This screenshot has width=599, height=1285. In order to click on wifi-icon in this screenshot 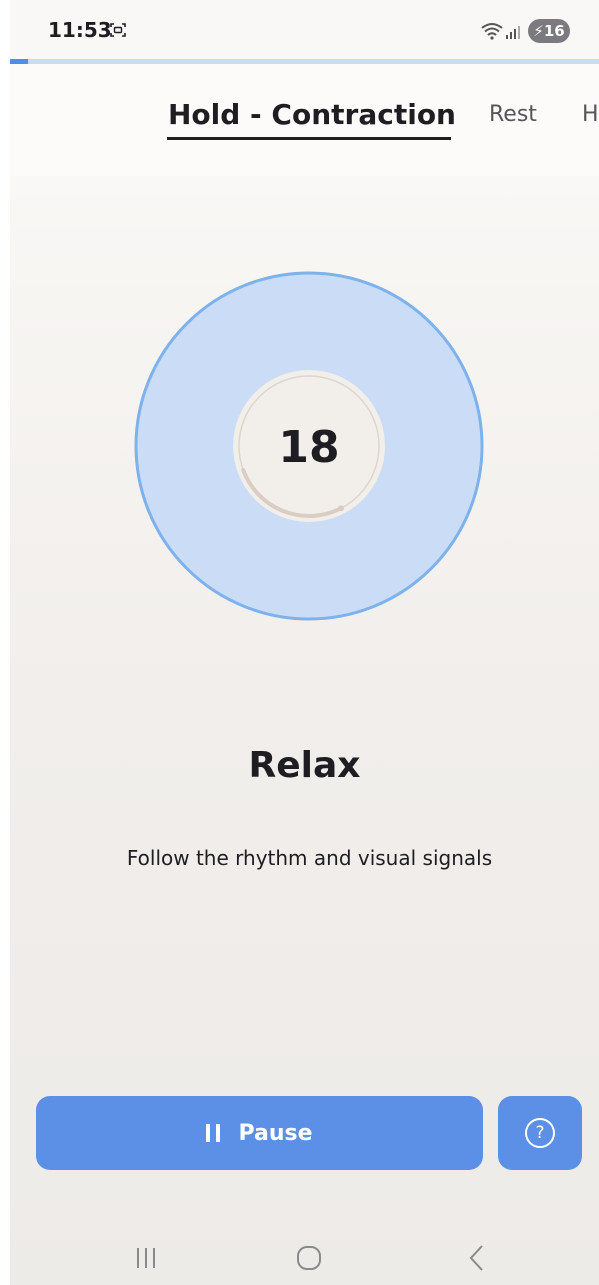, I will do `click(492, 31)`.